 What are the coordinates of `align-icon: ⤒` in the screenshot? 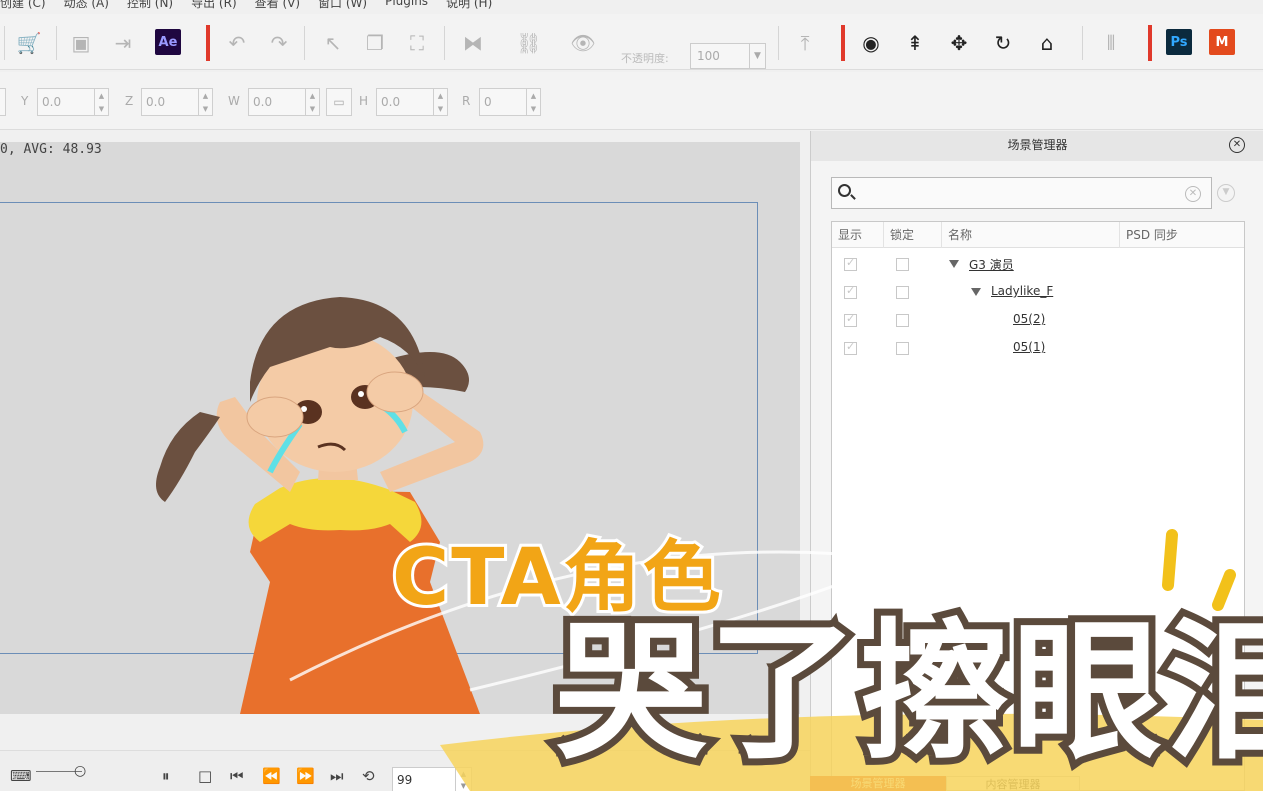 It's located at (805, 43).